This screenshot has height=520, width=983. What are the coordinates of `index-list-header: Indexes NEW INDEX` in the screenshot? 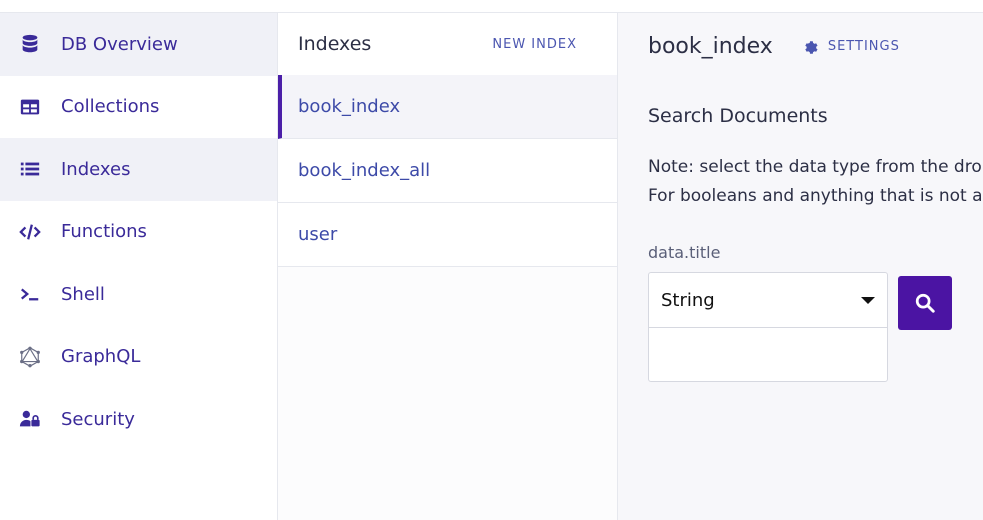 It's located at (447, 44).